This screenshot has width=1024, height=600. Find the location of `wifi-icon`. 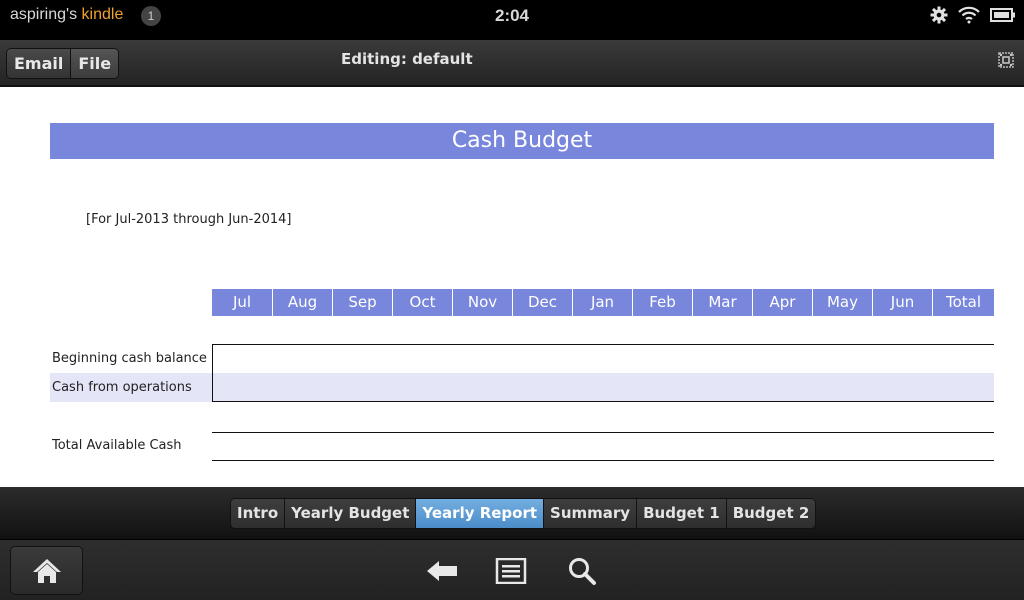

wifi-icon is located at coordinates (969, 17).